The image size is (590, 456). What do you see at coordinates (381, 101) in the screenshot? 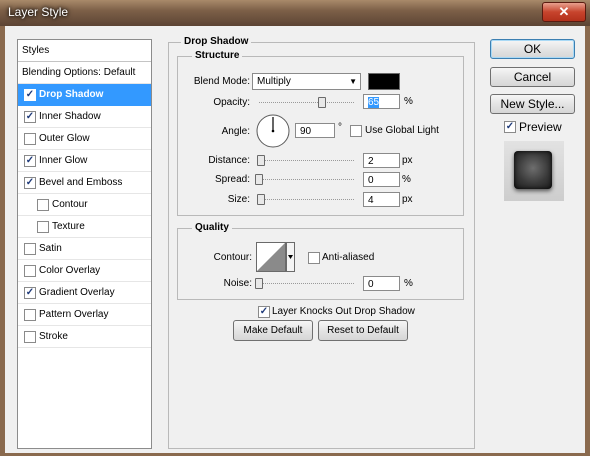
I see `opacity-input: 65` at bounding box center [381, 101].